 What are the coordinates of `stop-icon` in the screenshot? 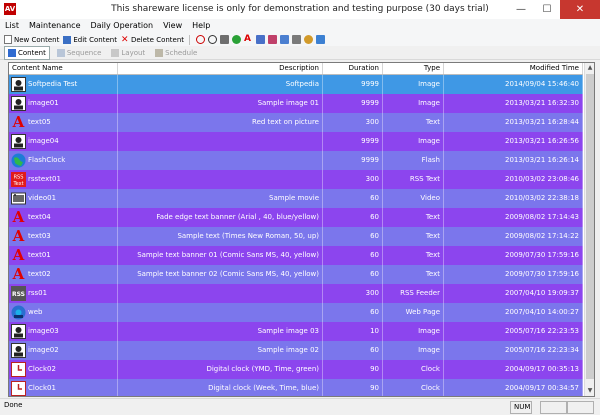 It's located at (201, 39).